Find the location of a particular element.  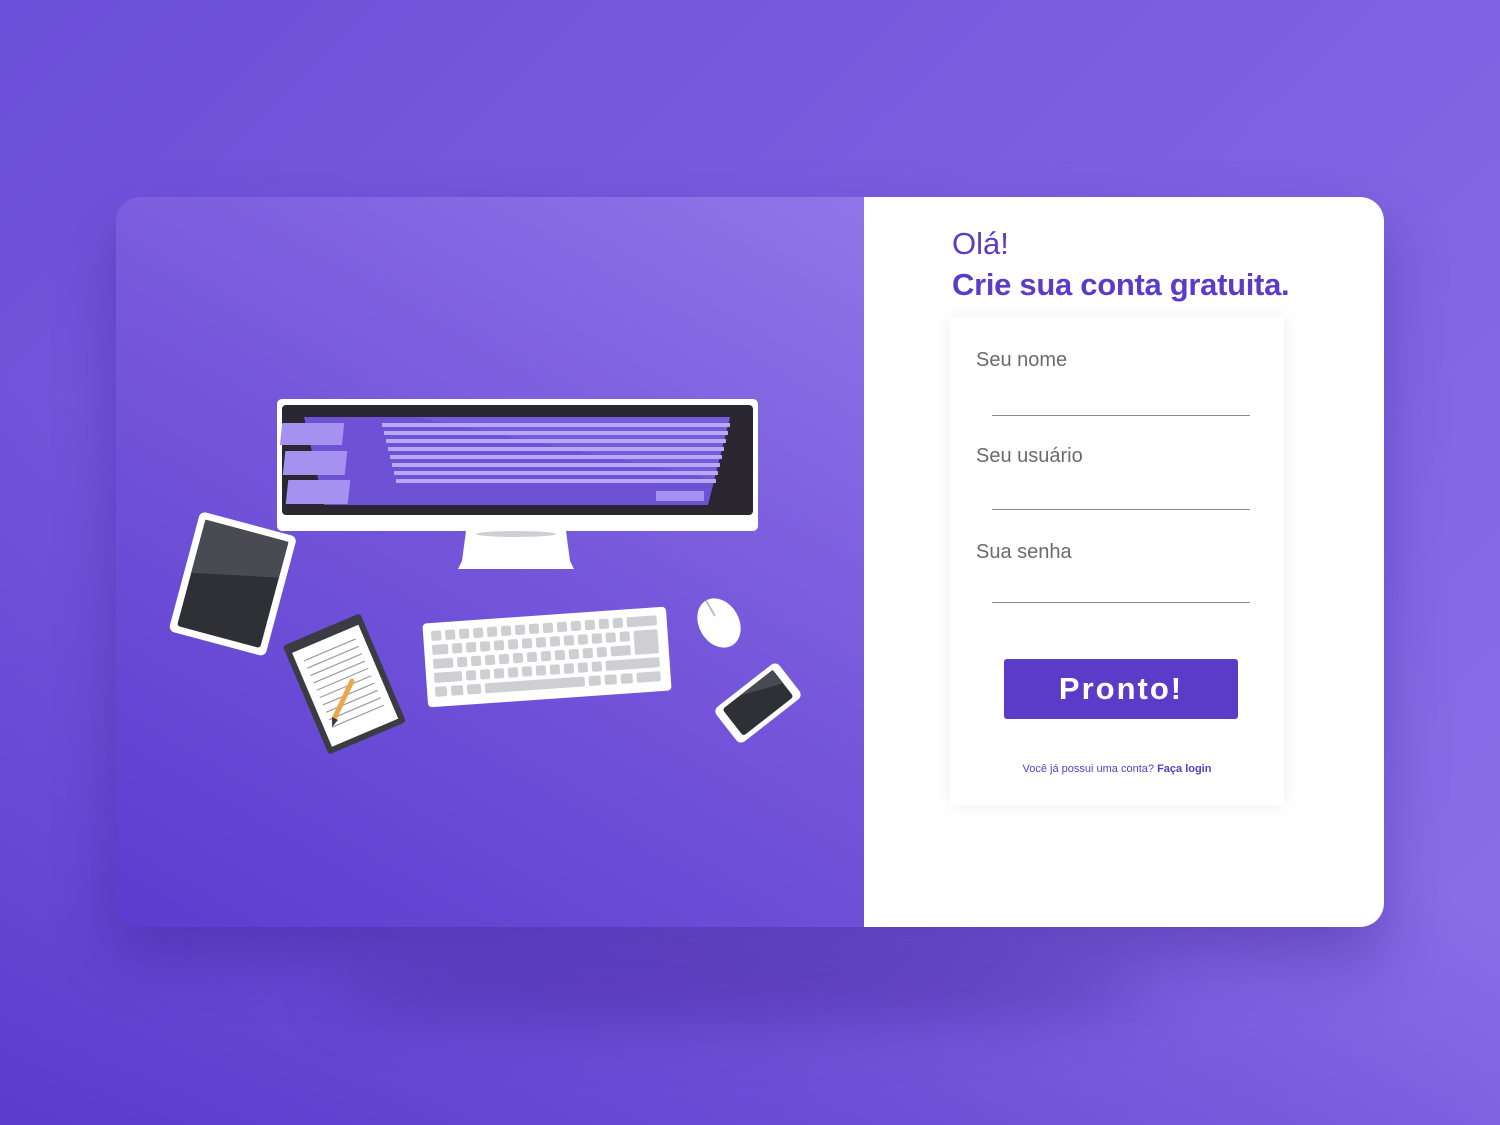

card-floor-shadow is located at coordinates (740, 990).